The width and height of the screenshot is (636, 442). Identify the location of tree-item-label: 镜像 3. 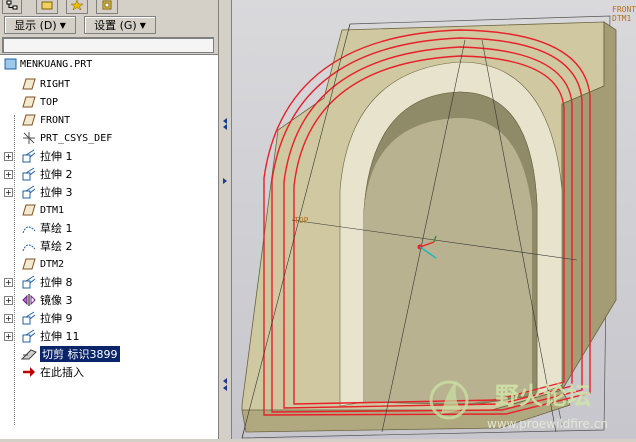
(56, 300).